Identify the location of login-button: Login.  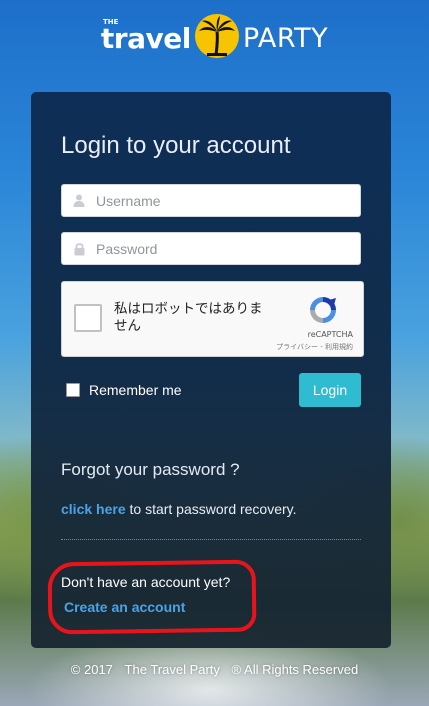
(330, 390).